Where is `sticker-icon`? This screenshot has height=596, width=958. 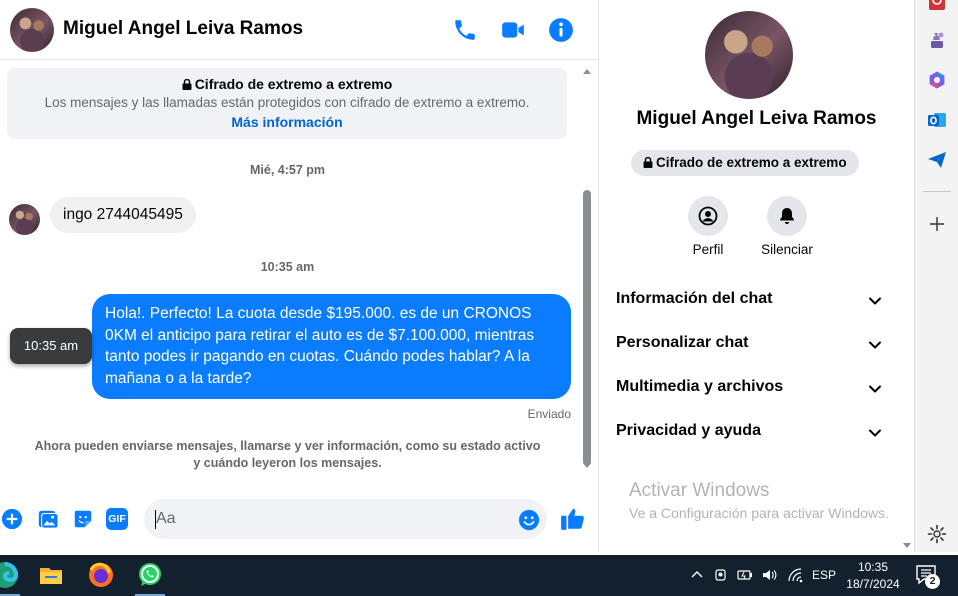 sticker-icon is located at coordinates (83, 519).